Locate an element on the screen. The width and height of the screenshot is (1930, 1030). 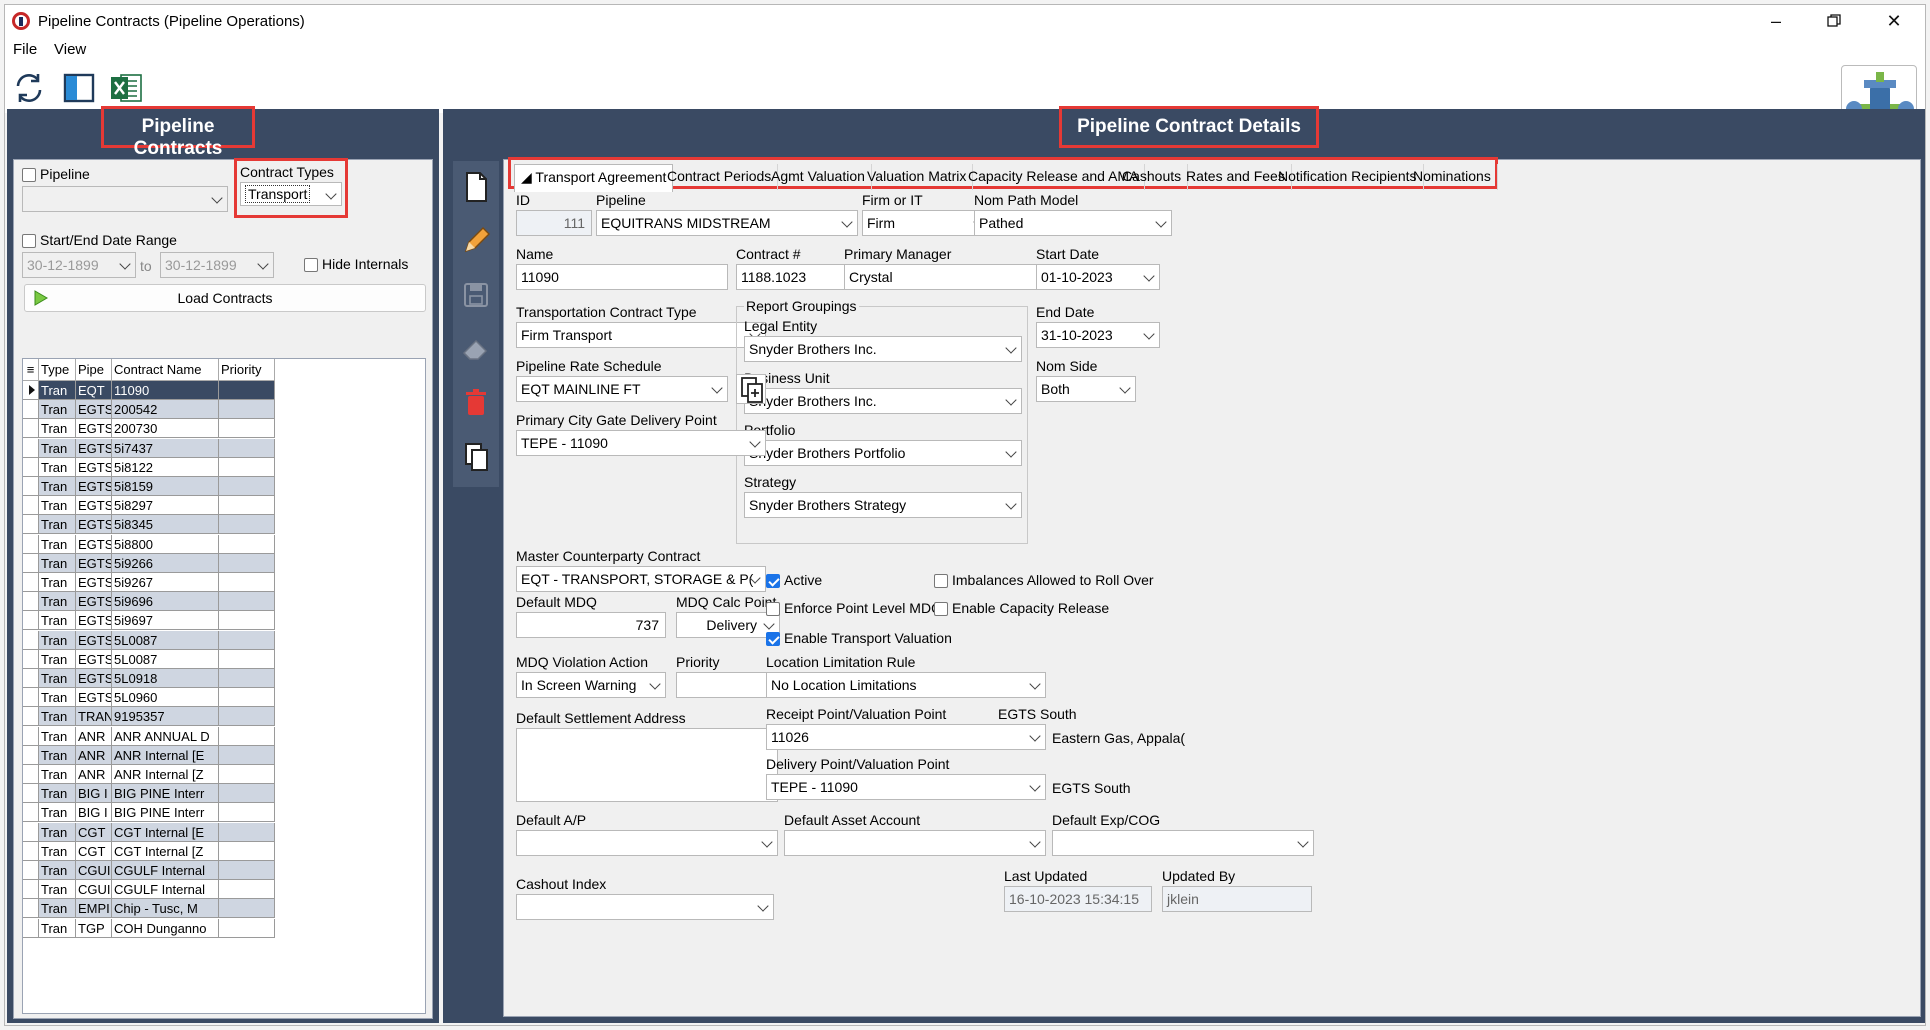
capacity-release-checkbox is located at coordinates (941, 609).